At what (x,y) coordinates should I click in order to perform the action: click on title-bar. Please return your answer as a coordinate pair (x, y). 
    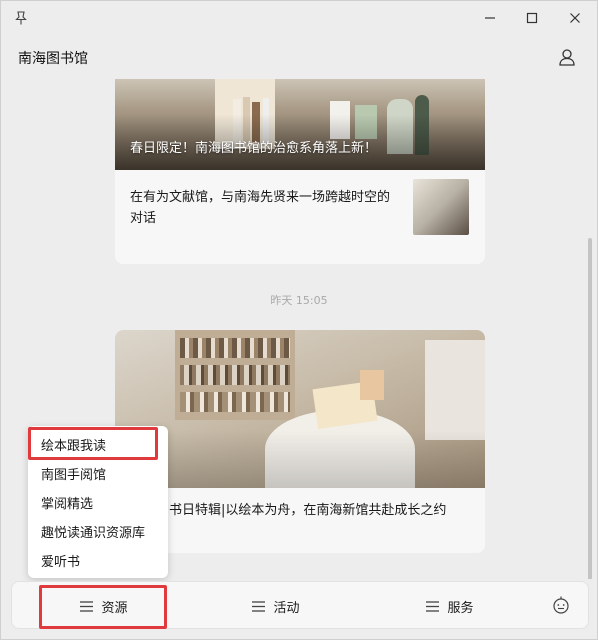
    Looking at the image, I should click on (299, 18).